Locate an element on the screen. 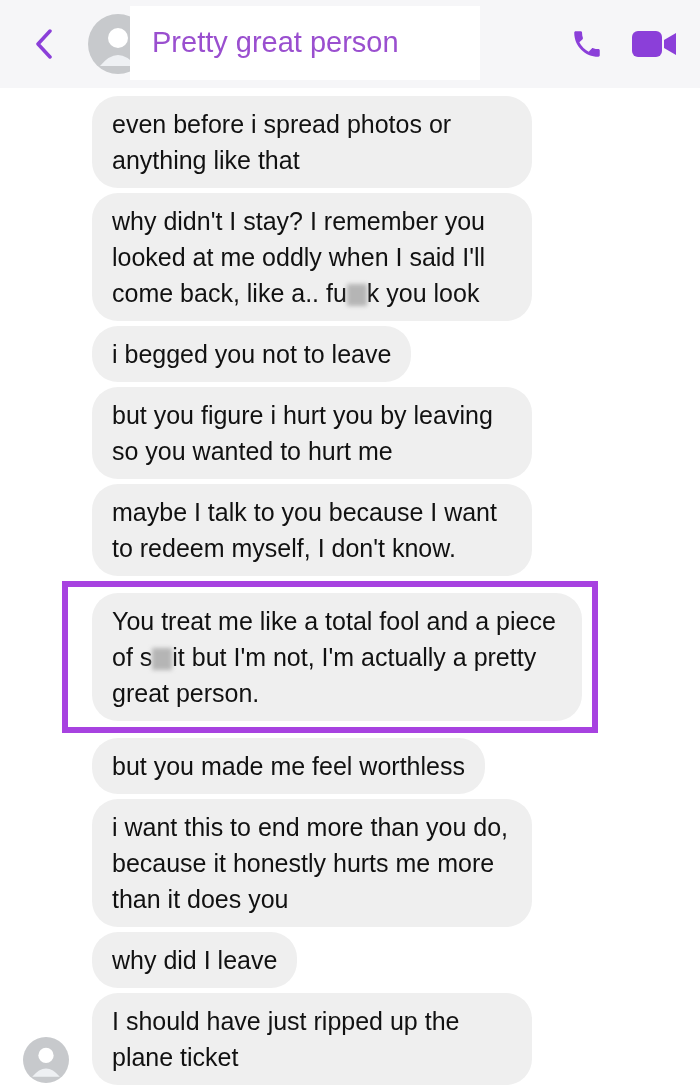  message-text: even before i spread photos or anything like that is located at coordinates (282, 142).